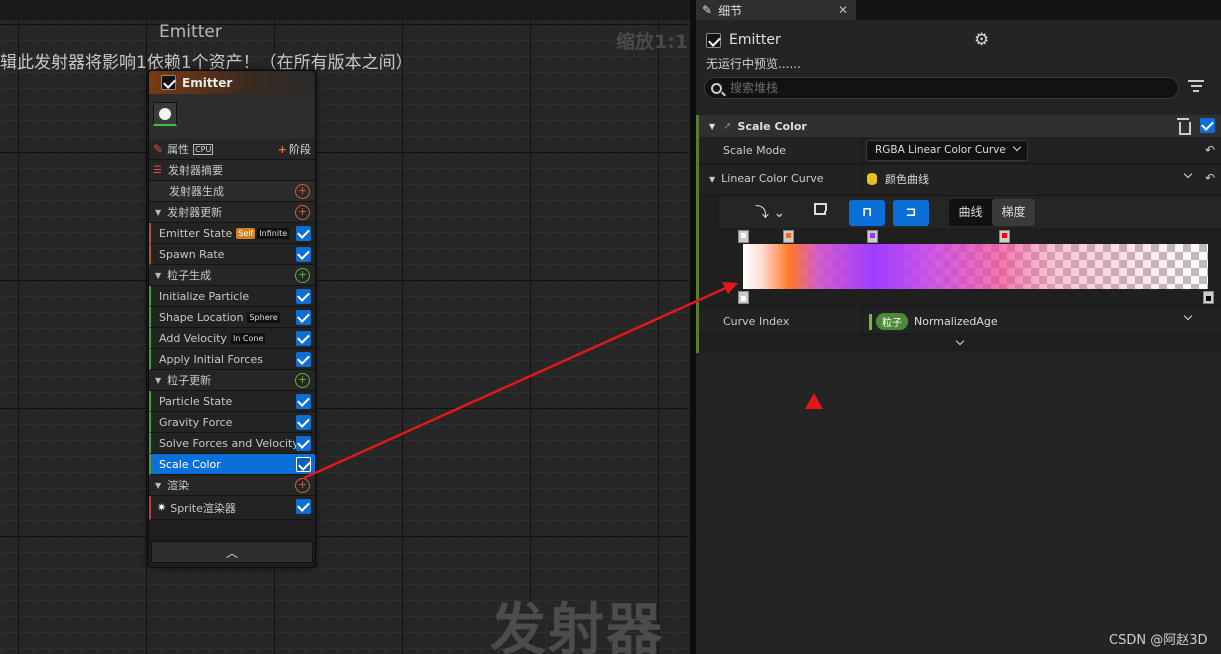 Image resolution: width=1221 pixels, height=654 pixels. I want to click on search-box, so click(941, 88).